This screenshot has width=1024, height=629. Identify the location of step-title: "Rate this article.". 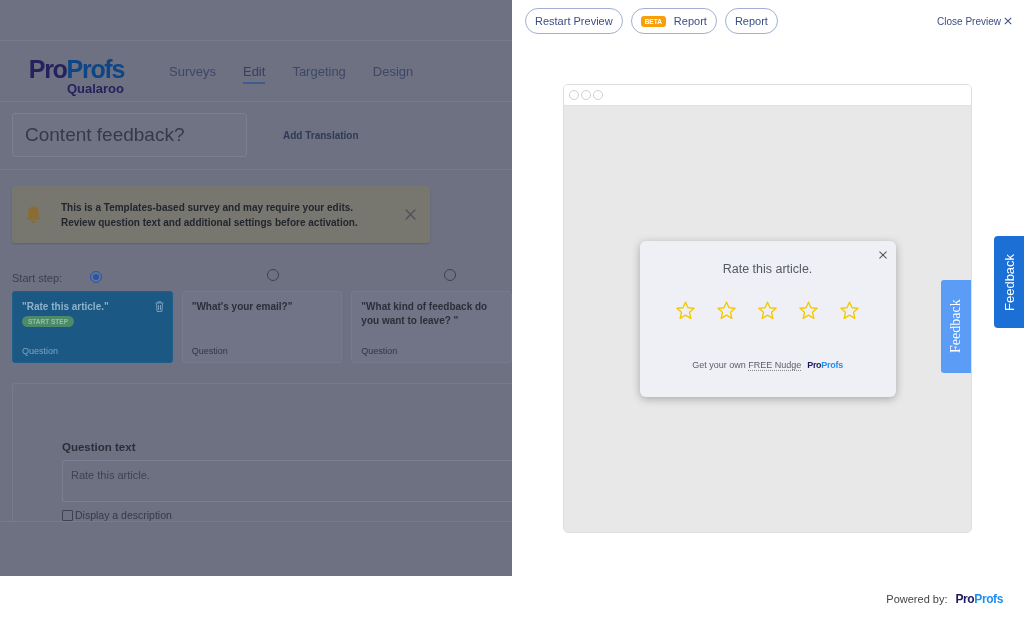
(66, 307).